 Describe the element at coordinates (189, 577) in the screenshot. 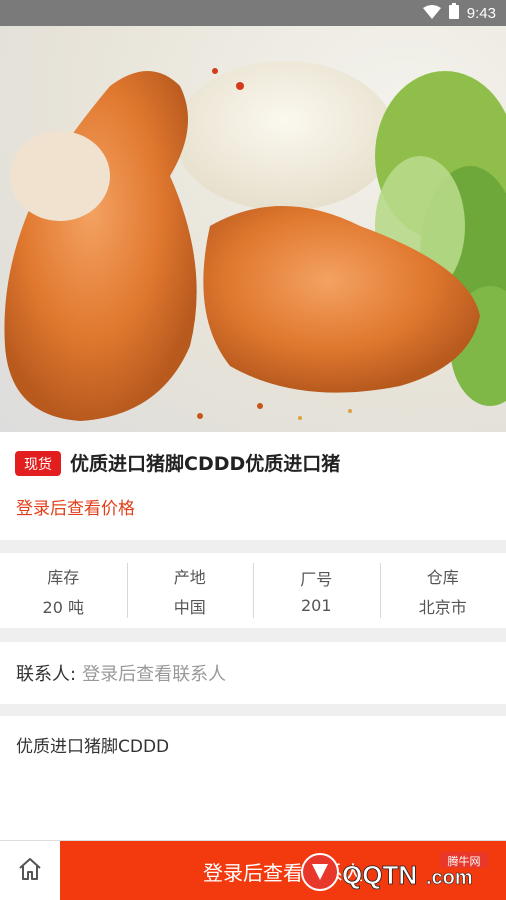

I see `stat-label: 产地` at that location.